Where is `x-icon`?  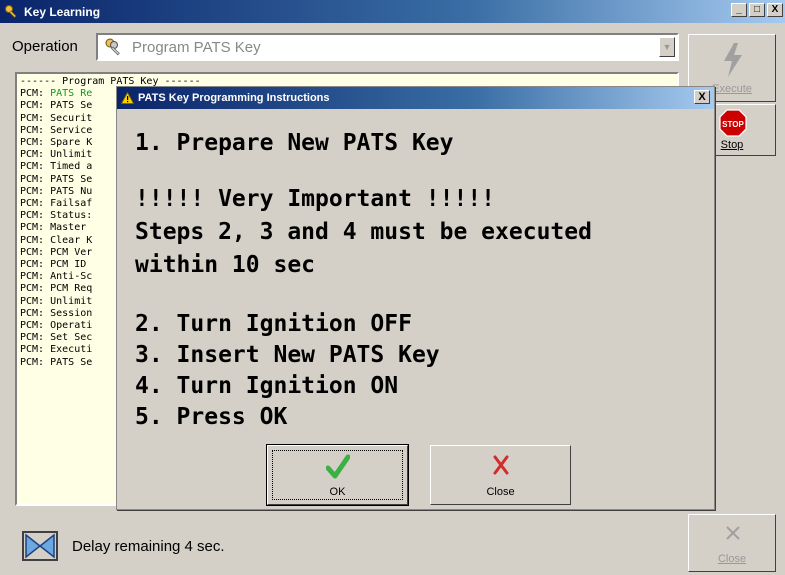
x-icon is located at coordinates (733, 533).